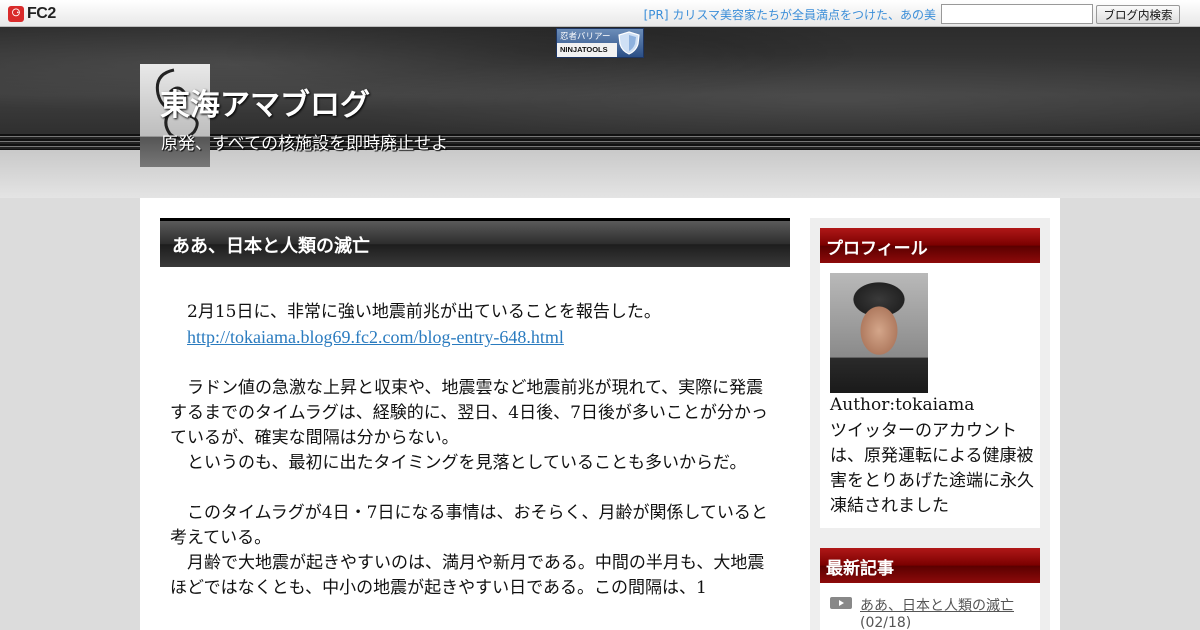  What do you see at coordinates (415, 312) in the screenshot?
I see `entry-paragraph: 2月15日に、非常に強い地震前兆が出ていることを報告した。` at bounding box center [415, 312].